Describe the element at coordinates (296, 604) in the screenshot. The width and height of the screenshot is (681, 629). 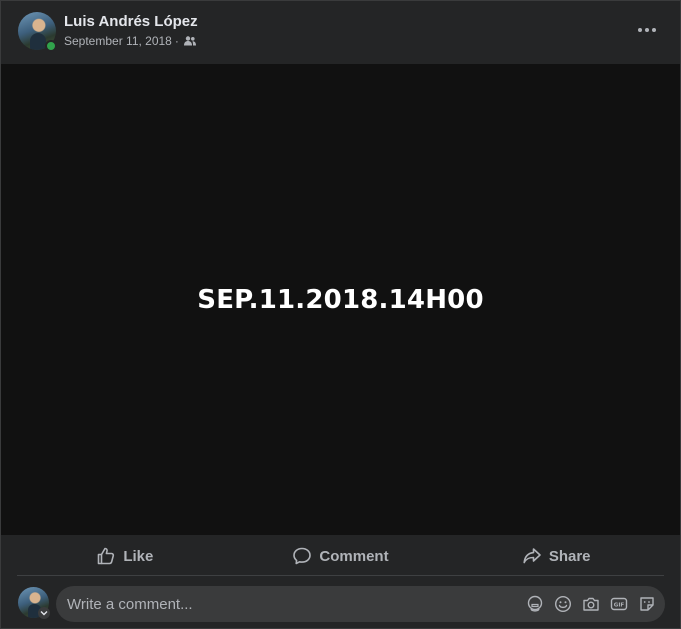
I see `comment-input` at that location.